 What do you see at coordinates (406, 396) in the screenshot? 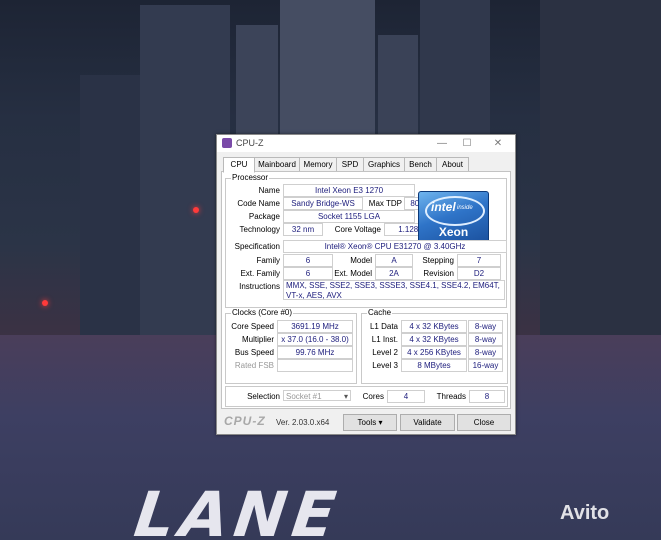
I see `cores-value: 4` at bounding box center [406, 396].